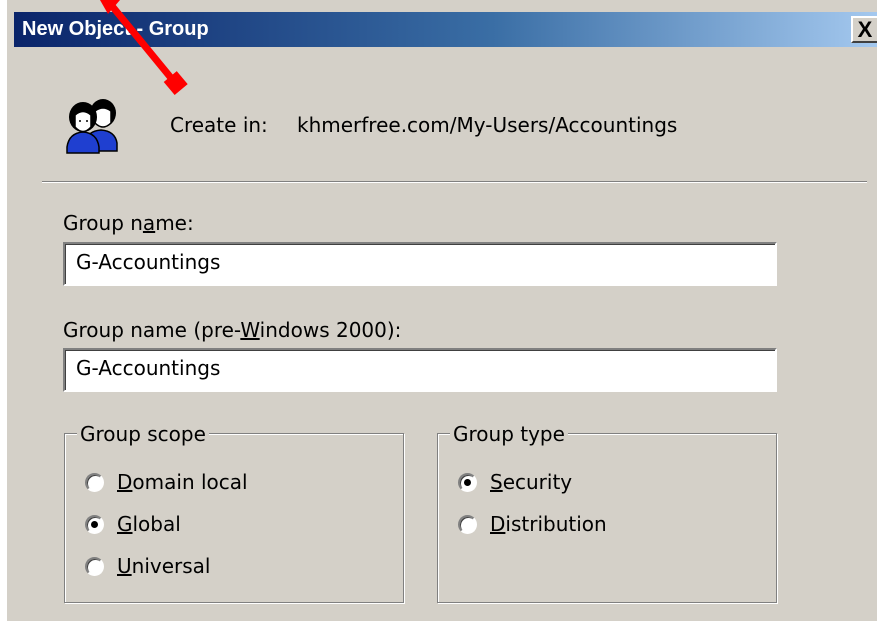 This screenshot has width=877, height=621. Describe the element at coordinates (467, 482) in the screenshot. I see `radio-security-indicator` at that location.